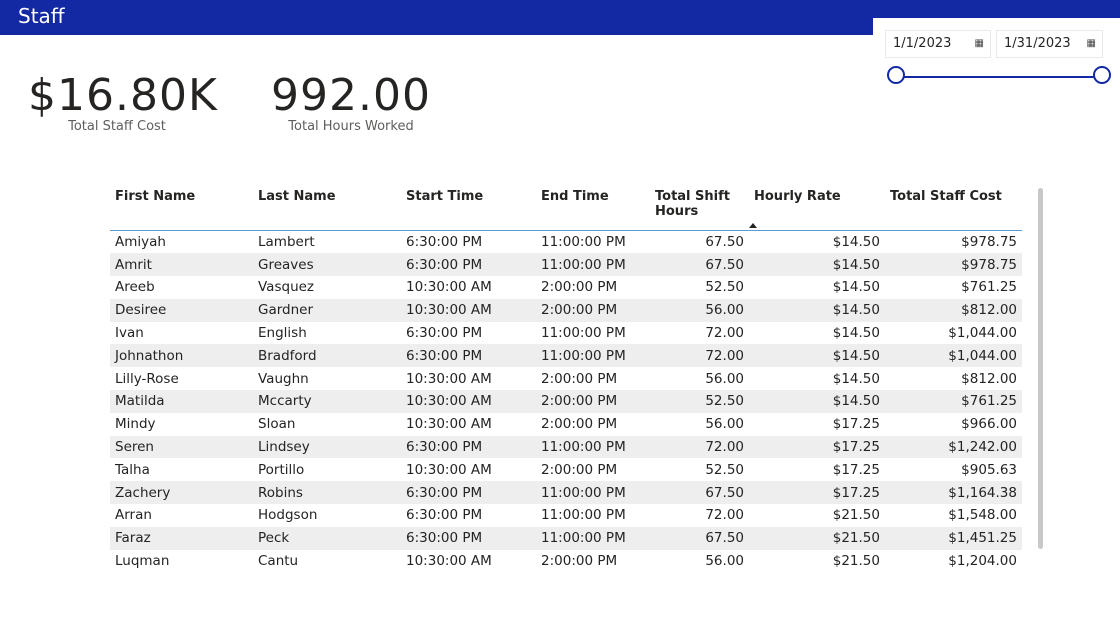 The height and width of the screenshot is (629, 1120). I want to click on table-cell: Peck, so click(327, 538).